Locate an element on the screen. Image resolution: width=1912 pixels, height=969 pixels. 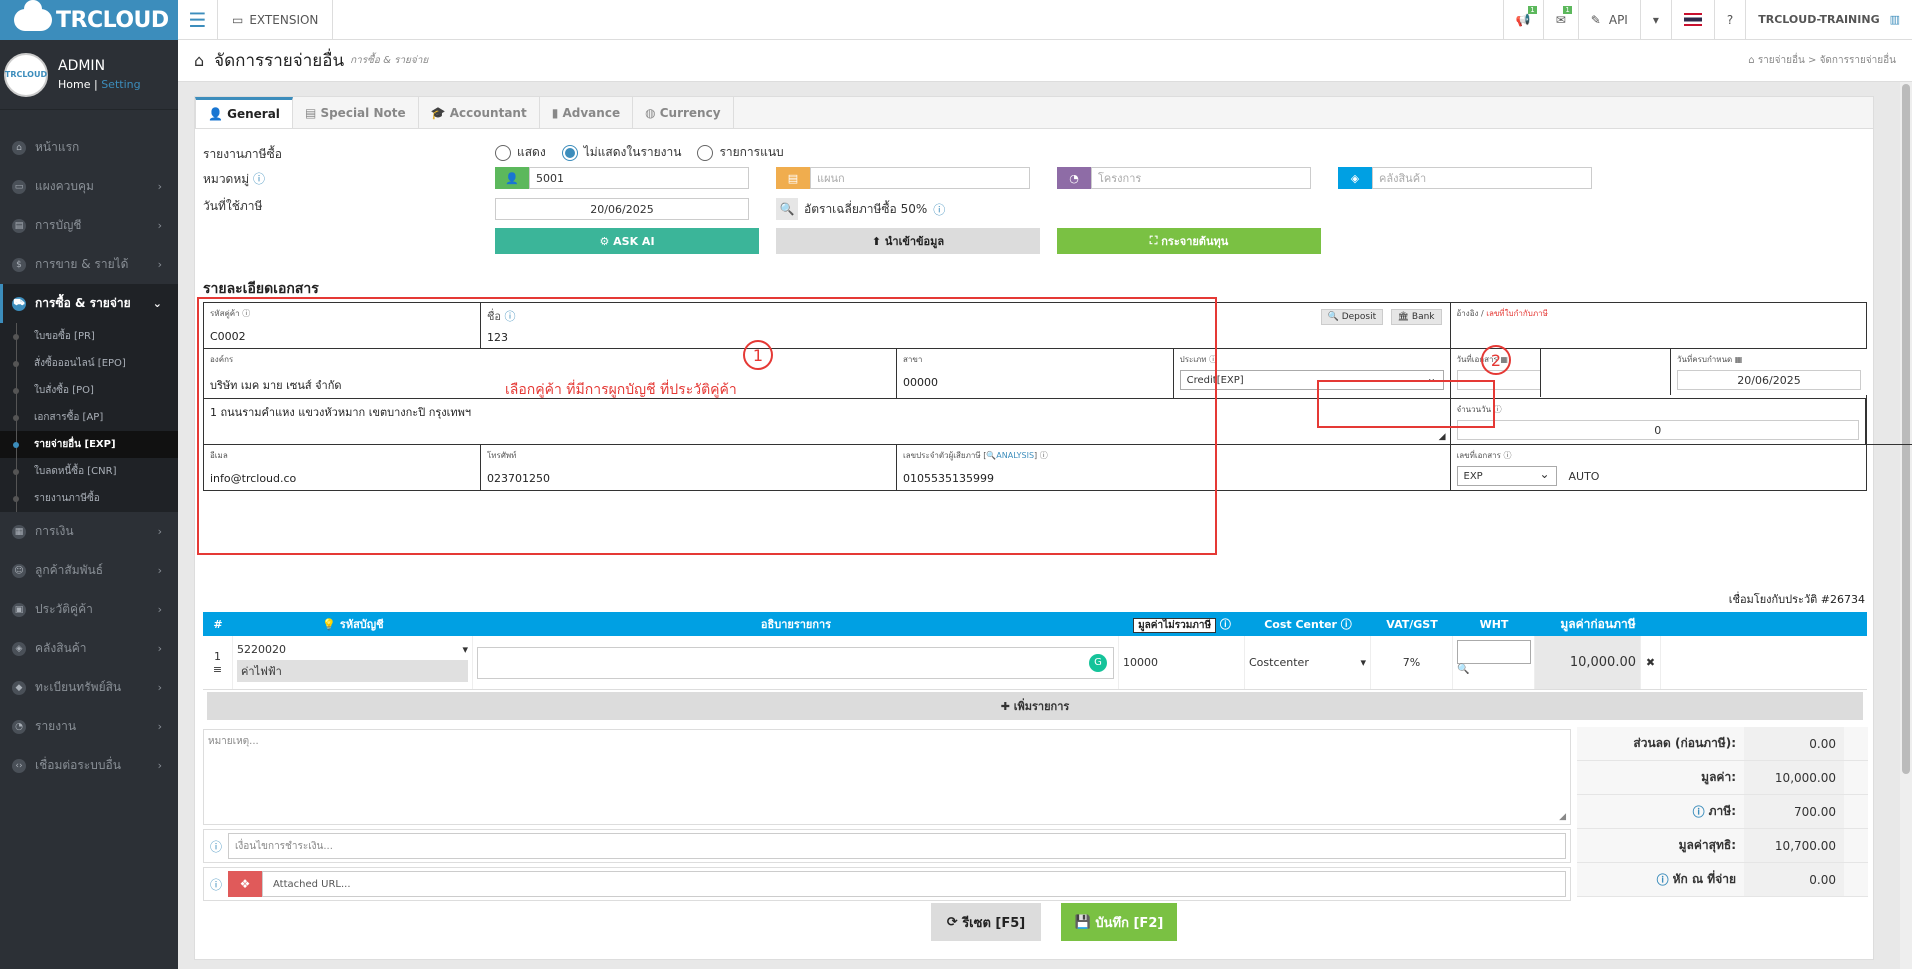
grammarly-icon: G is located at coordinates (1098, 662).